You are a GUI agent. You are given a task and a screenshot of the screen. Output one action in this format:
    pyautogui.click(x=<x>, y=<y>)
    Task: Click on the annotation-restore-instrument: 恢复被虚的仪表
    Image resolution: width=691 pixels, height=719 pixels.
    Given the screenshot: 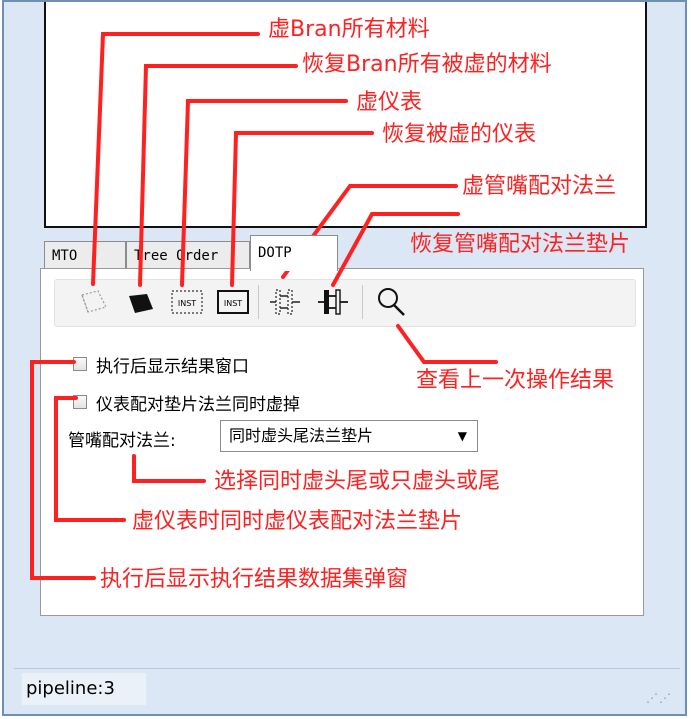 What is the action you would take?
    pyautogui.click(x=459, y=134)
    